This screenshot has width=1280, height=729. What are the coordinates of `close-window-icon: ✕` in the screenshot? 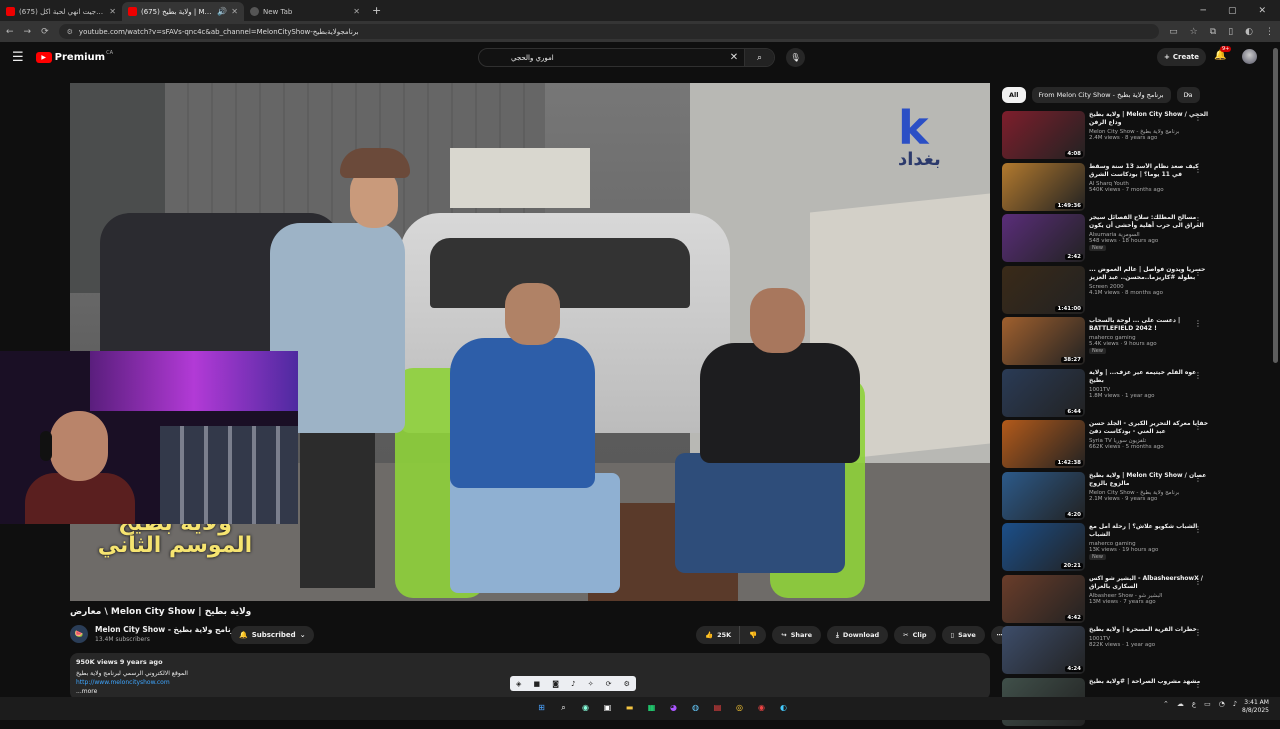 It's located at (1262, 11).